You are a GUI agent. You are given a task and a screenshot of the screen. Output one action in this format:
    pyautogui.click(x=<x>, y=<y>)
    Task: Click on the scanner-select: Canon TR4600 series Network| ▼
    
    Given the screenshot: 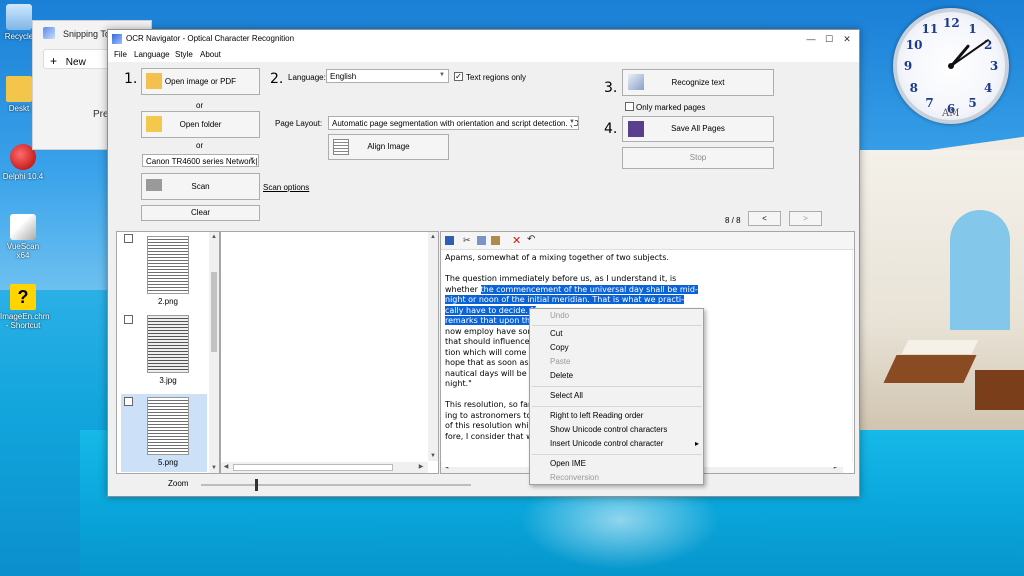 What is the action you would take?
    pyautogui.click(x=200, y=160)
    